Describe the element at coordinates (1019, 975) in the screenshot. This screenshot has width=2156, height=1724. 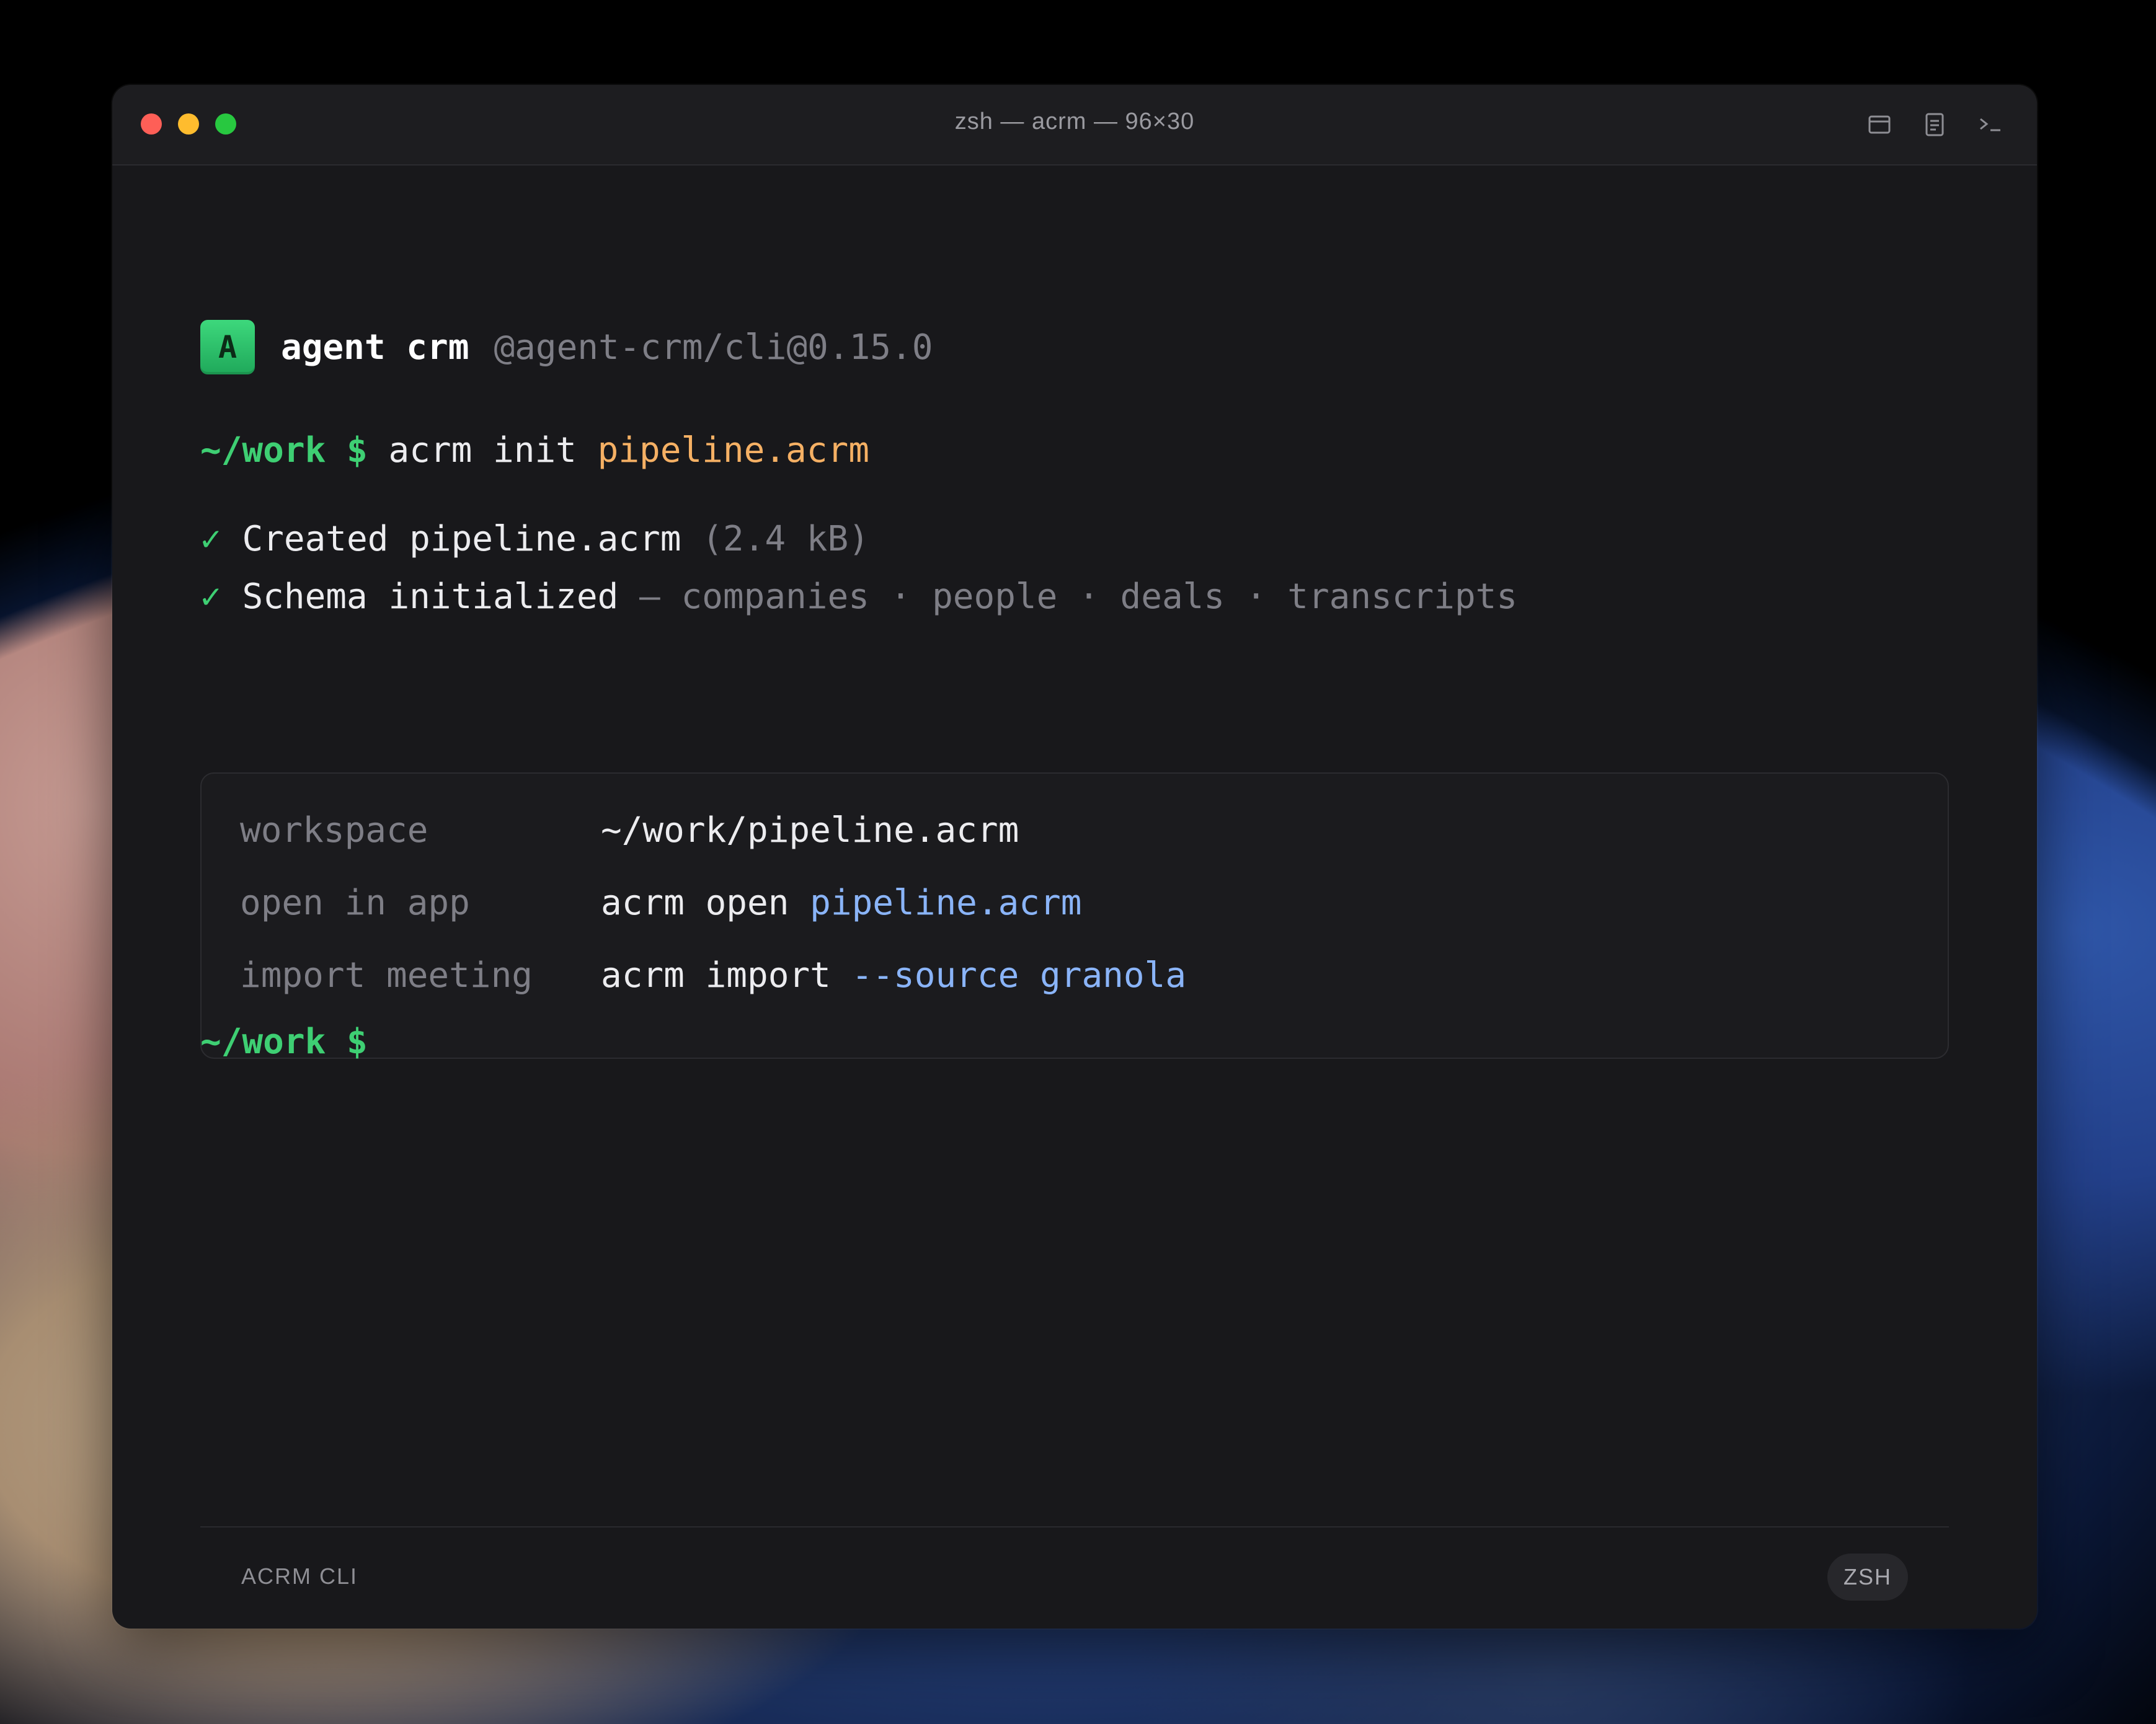
I see `info-argument: --source granola` at that location.